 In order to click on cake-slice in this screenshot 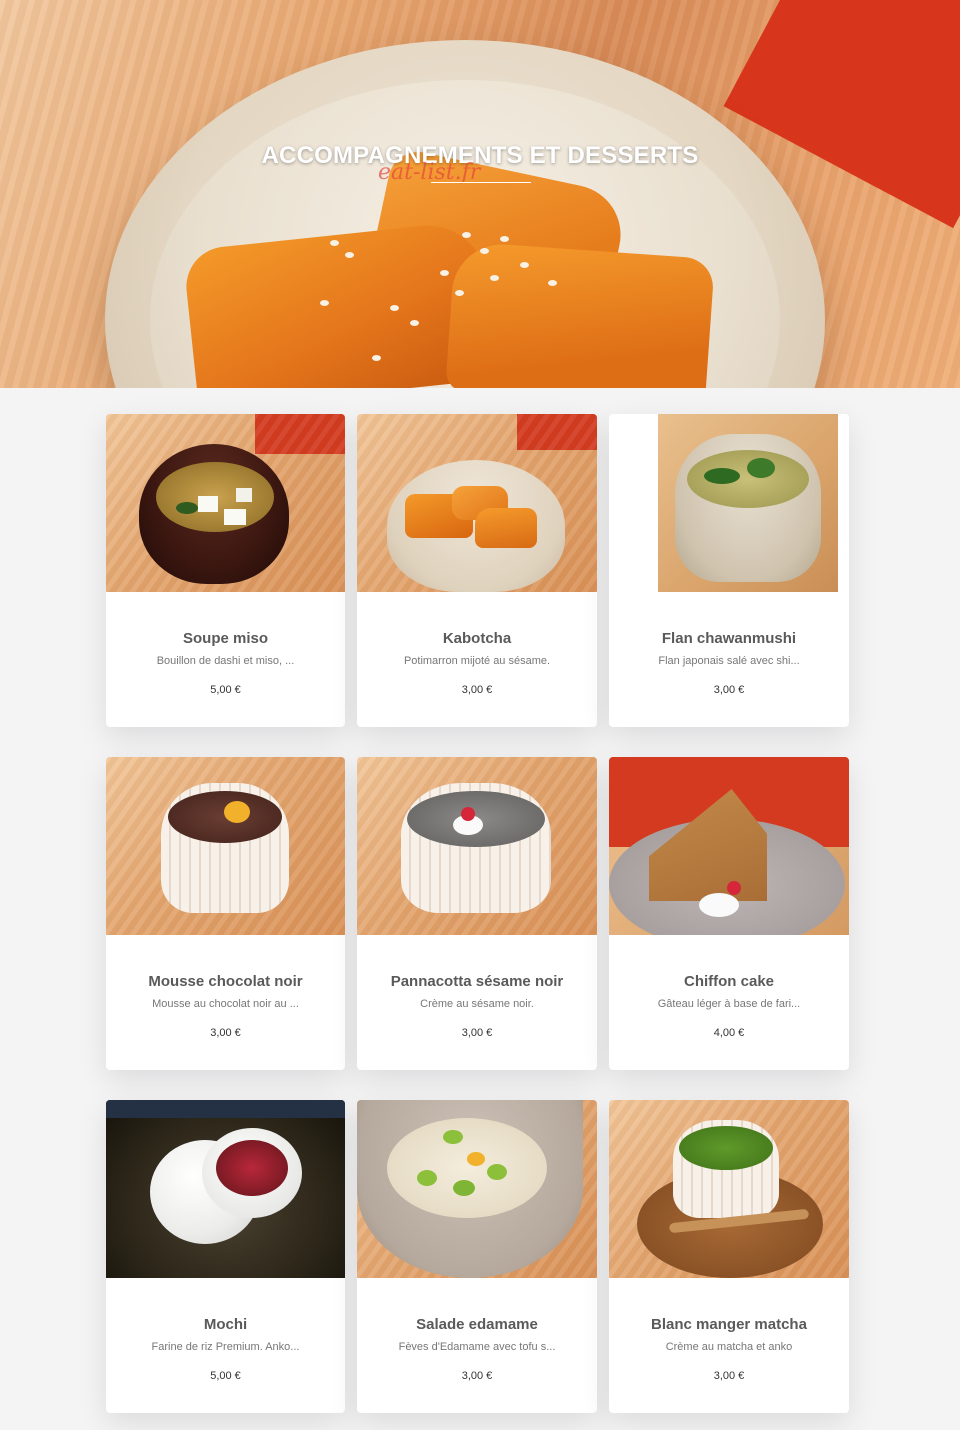, I will do `click(708, 845)`.